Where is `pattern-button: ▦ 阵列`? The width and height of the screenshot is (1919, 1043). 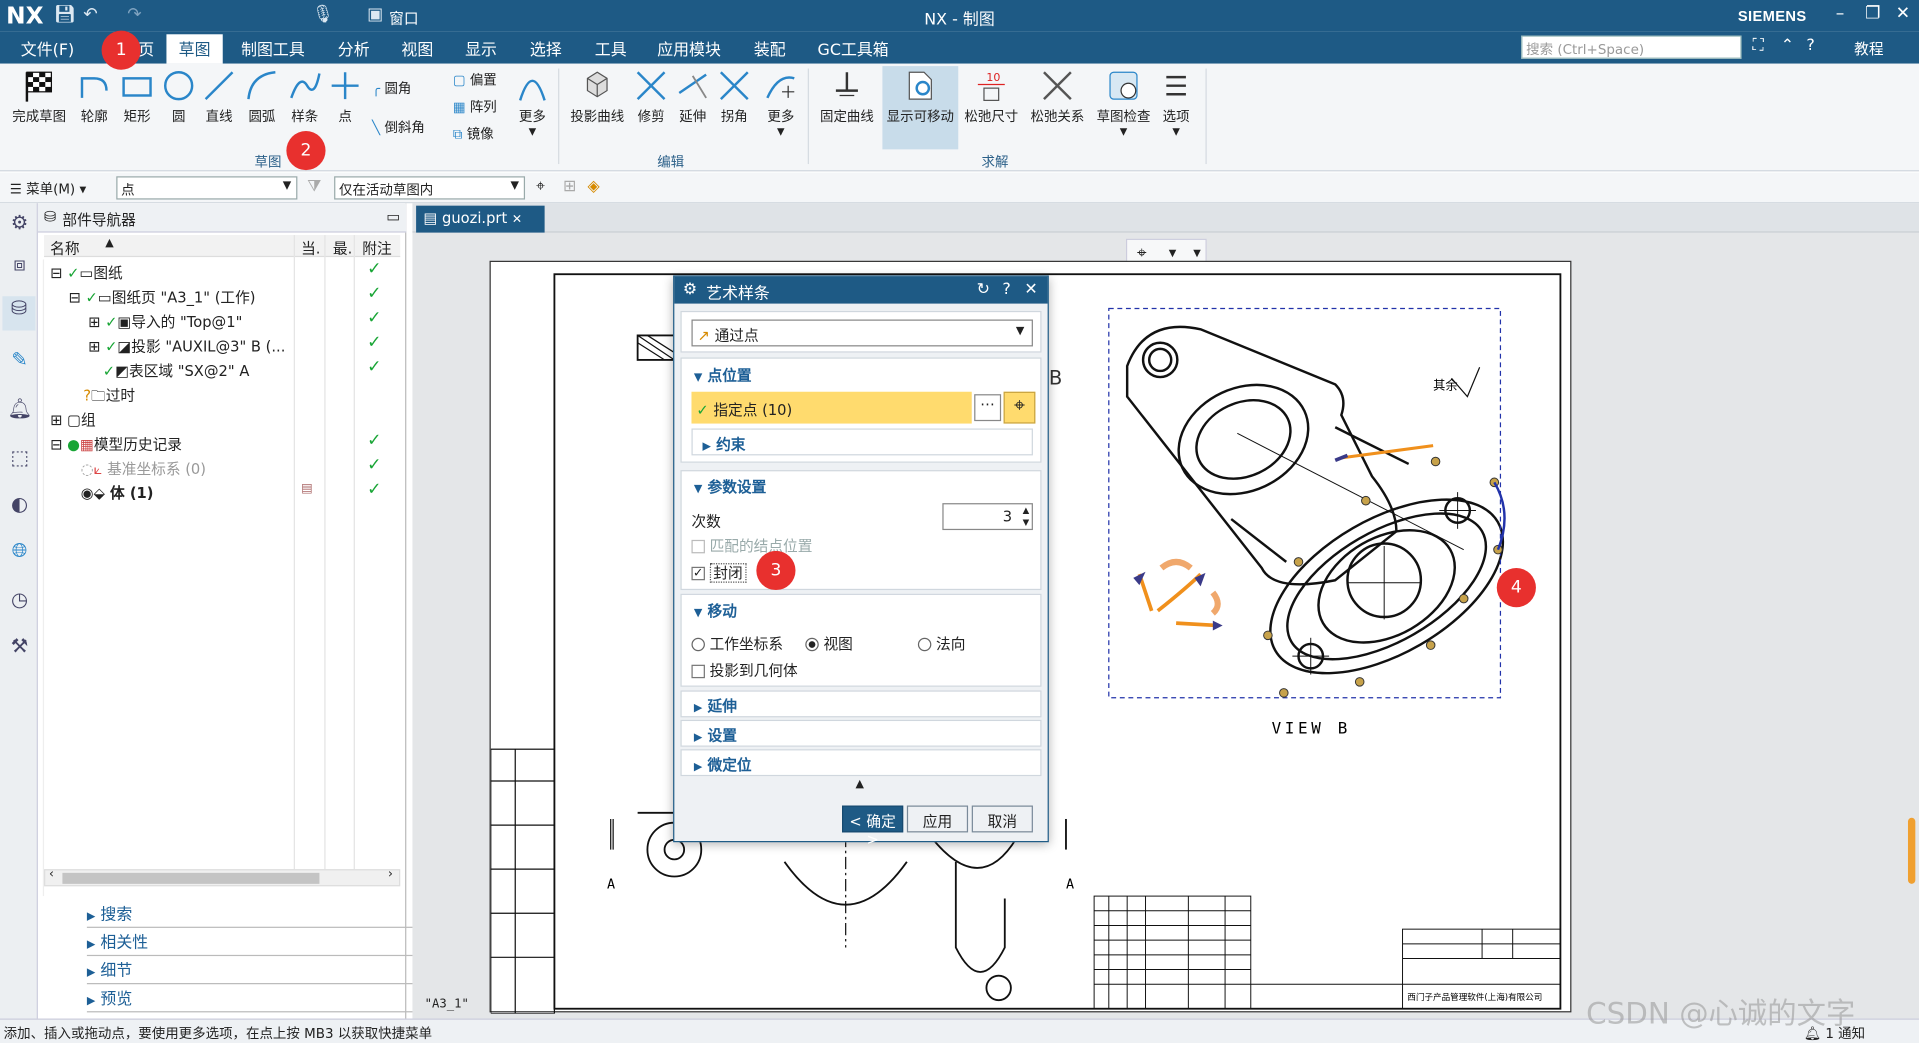
pattern-button: ▦ 阵列 is located at coordinates (475, 107).